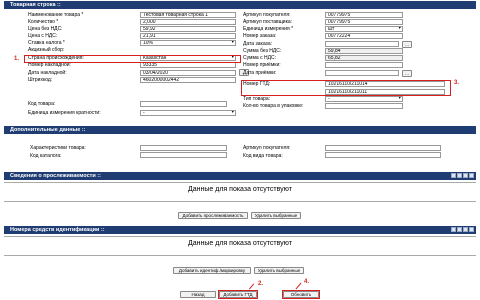 The image size is (480, 300). I want to click on arrow-2-line, so click(251, 286).